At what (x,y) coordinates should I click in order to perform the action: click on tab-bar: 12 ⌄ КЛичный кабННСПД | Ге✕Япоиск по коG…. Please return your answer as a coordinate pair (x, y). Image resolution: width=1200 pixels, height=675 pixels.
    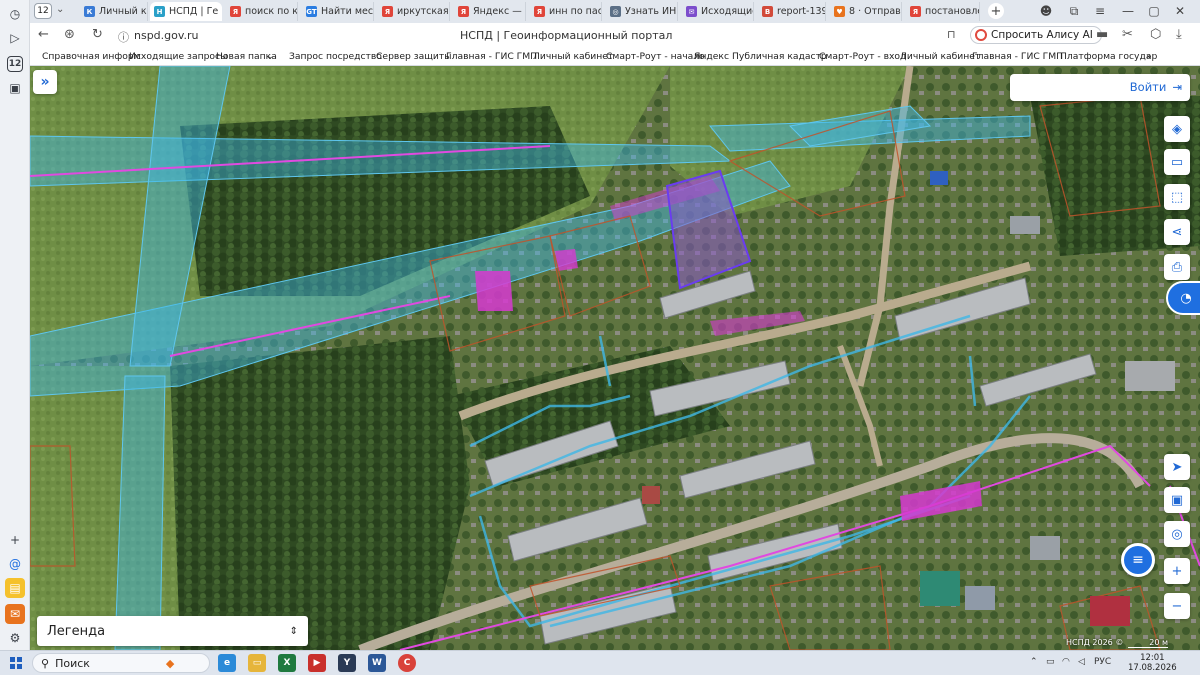
    Looking at the image, I should click on (615, 11).